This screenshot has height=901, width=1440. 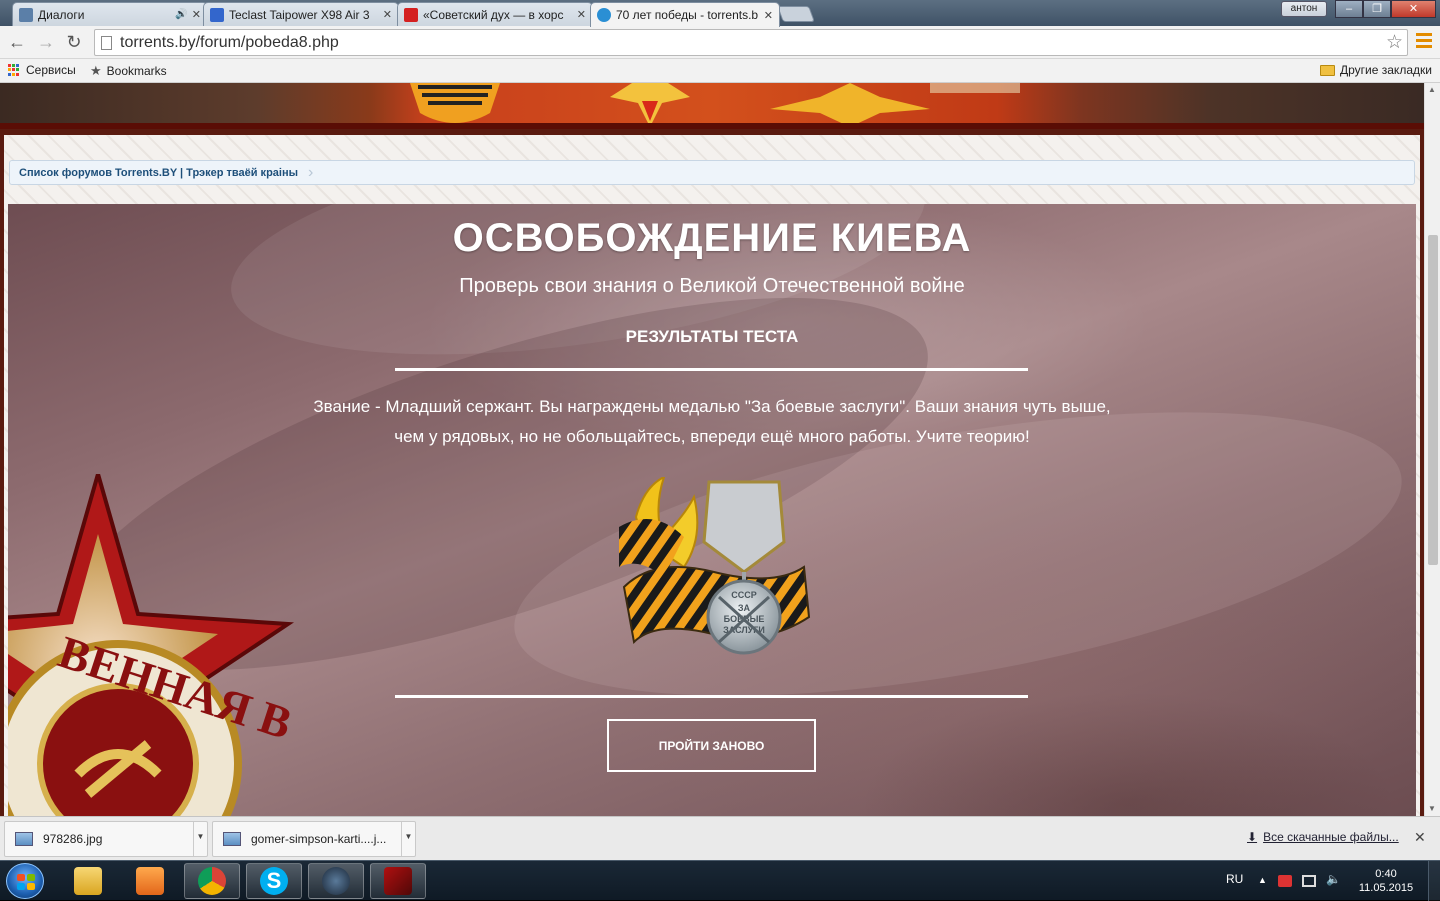 I want to click on breadcrumb-chevron-icon: ›, so click(x=311, y=172).